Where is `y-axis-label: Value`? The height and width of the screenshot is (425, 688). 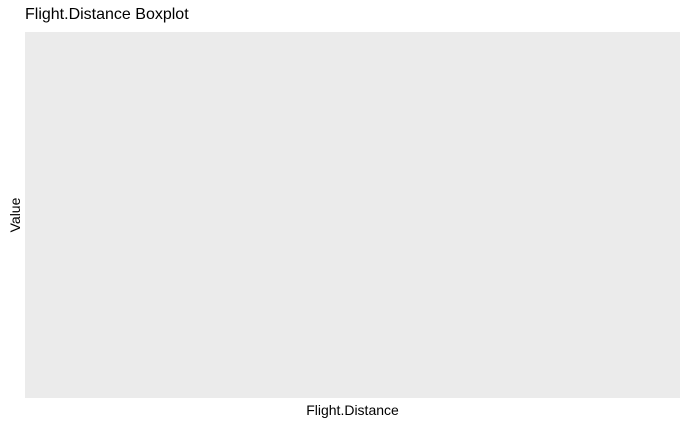
y-axis-label: Value is located at coordinates (15, 215).